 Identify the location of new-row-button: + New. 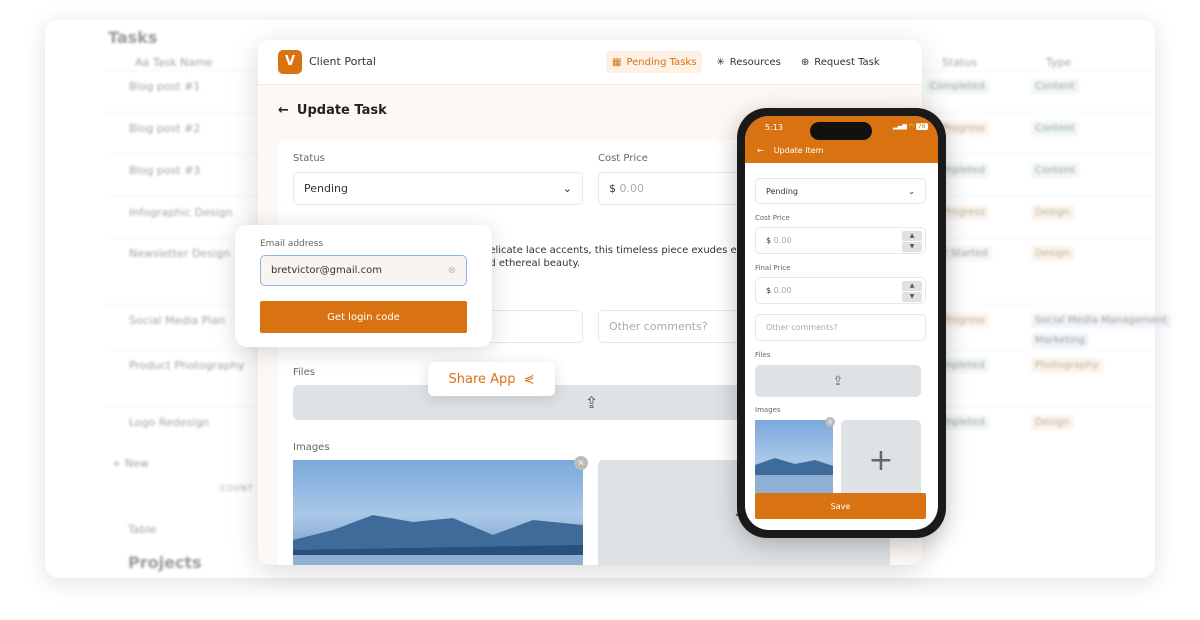
(130, 463).